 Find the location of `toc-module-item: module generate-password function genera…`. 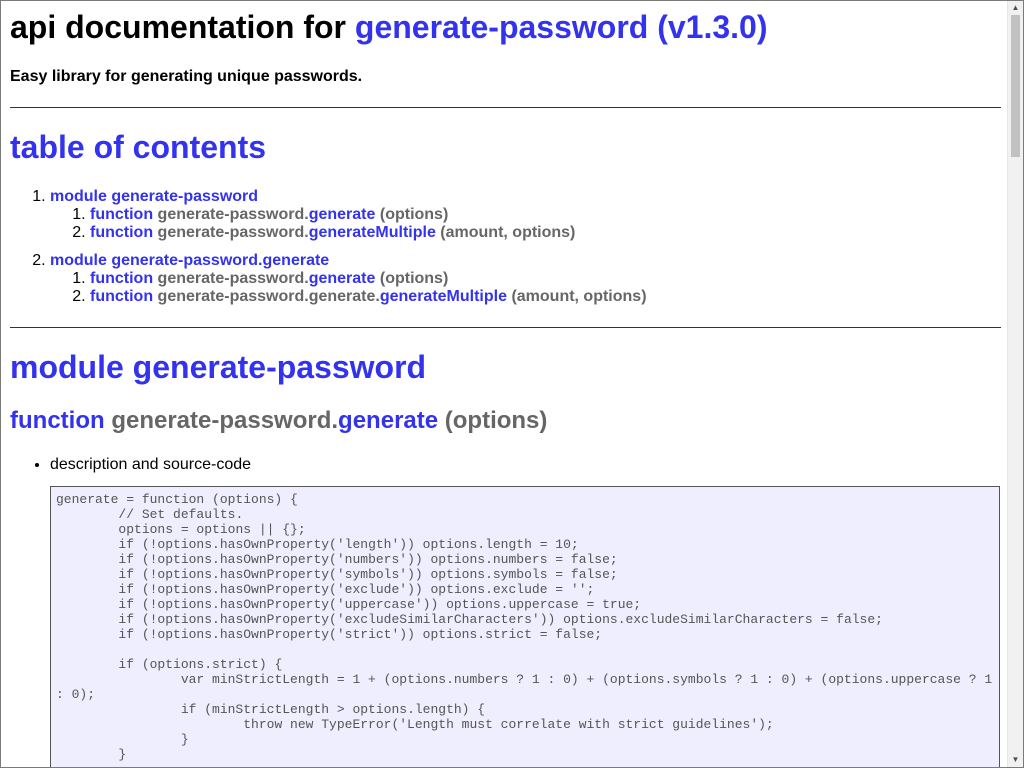

toc-module-item: module generate-password function genera… is located at coordinates (525, 215).